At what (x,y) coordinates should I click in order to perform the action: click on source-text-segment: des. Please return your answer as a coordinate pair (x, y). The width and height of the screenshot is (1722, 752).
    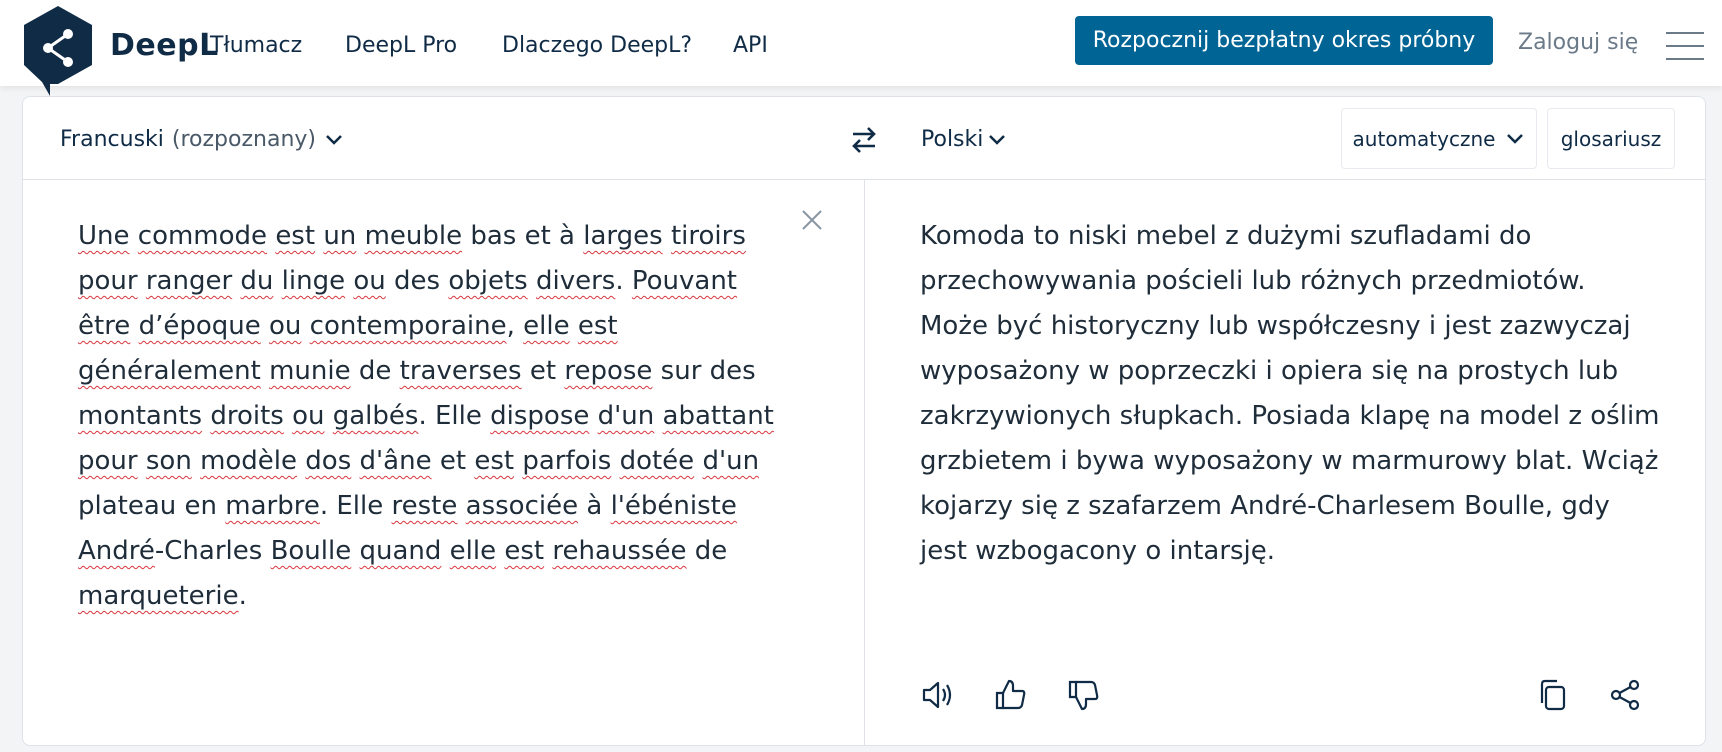
    Looking at the image, I should click on (417, 281).